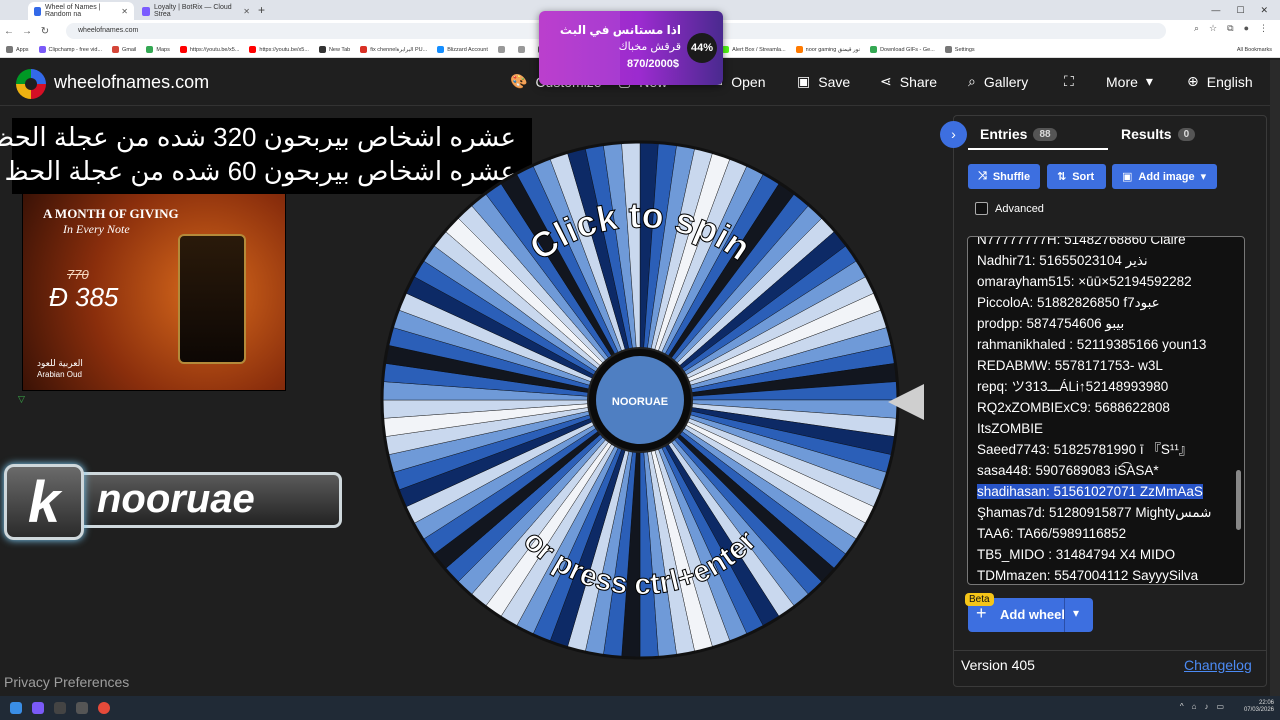 This screenshot has width=1280, height=720. Describe the element at coordinates (462, 49) in the screenshot. I see `bookmark-item: Blizzard Account` at that location.